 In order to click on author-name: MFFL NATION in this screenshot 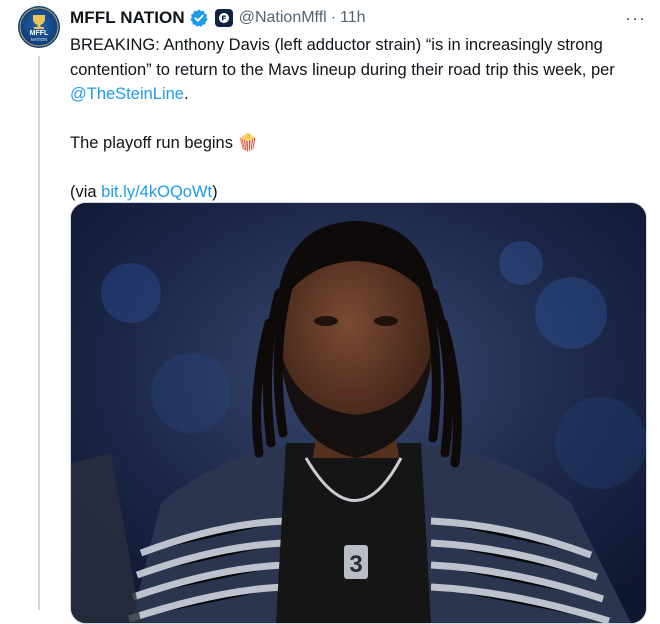, I will do `click(127, 18)`.